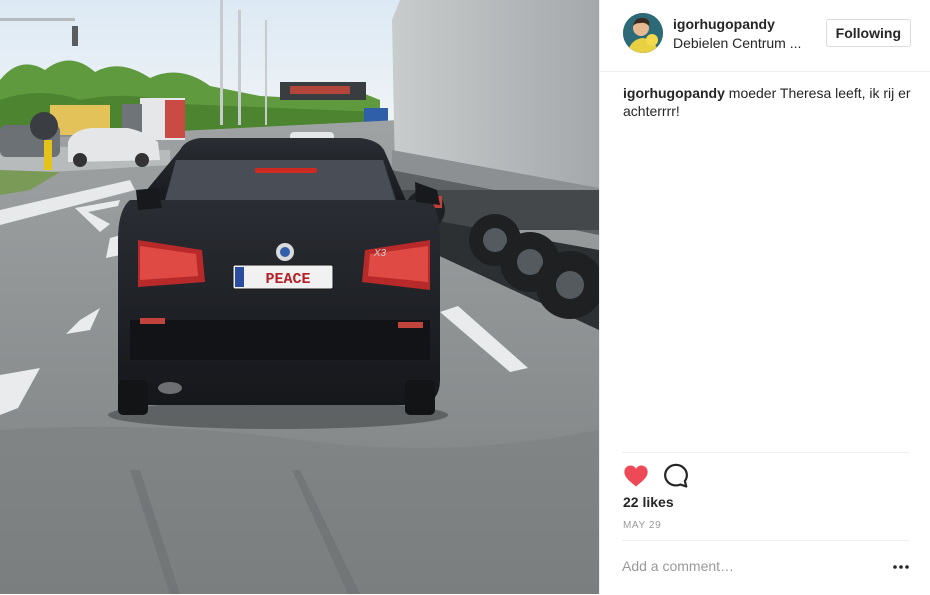  What do you see at coordinates (674, 93) in the screenshot?
I see `caption-username-link: igorhugopandy` at bounding box center [674, 93].